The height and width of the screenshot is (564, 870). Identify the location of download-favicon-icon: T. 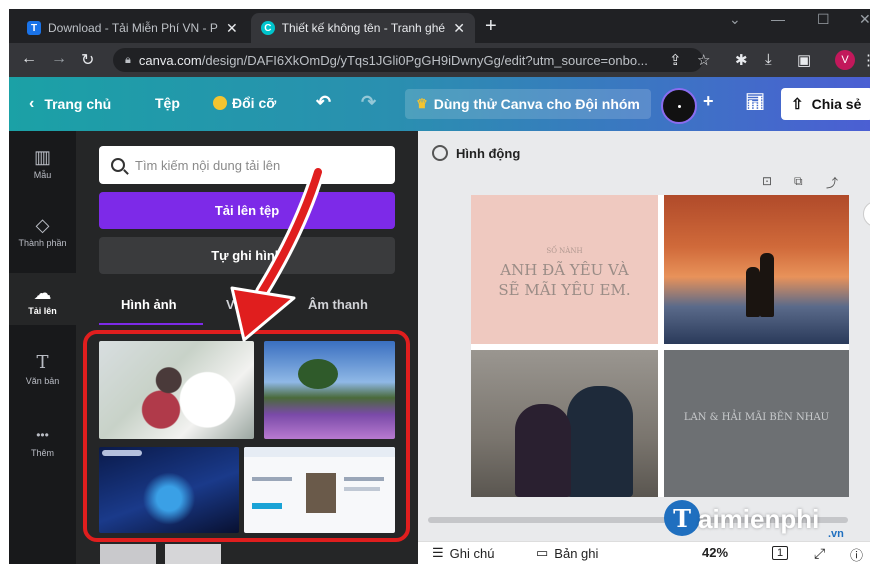
(34, 28).